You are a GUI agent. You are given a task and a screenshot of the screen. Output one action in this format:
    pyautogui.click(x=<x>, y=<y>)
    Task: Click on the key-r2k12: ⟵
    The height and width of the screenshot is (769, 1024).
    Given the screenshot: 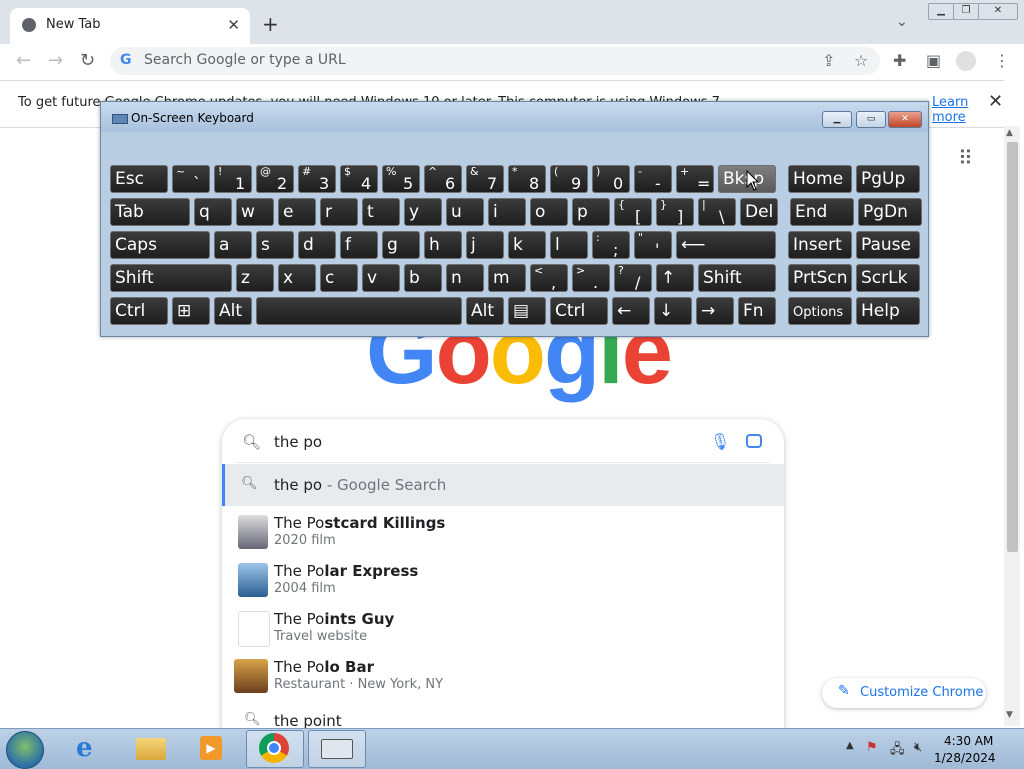 What is the action you would take?
    pyautogui.click(x=726, y=245)
    